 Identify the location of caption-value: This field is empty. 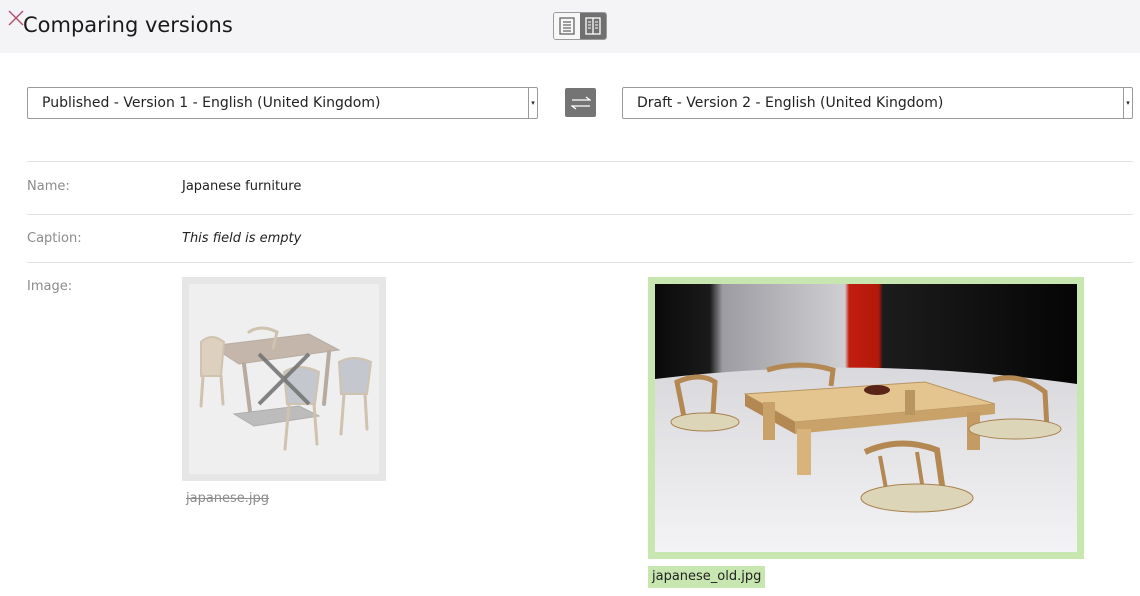
(242, 238).